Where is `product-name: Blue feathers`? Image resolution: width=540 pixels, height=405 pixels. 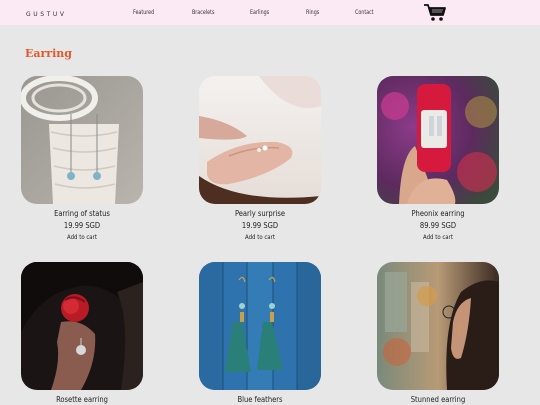 product-name: Blue feathers is located at coordinates (260, 399).